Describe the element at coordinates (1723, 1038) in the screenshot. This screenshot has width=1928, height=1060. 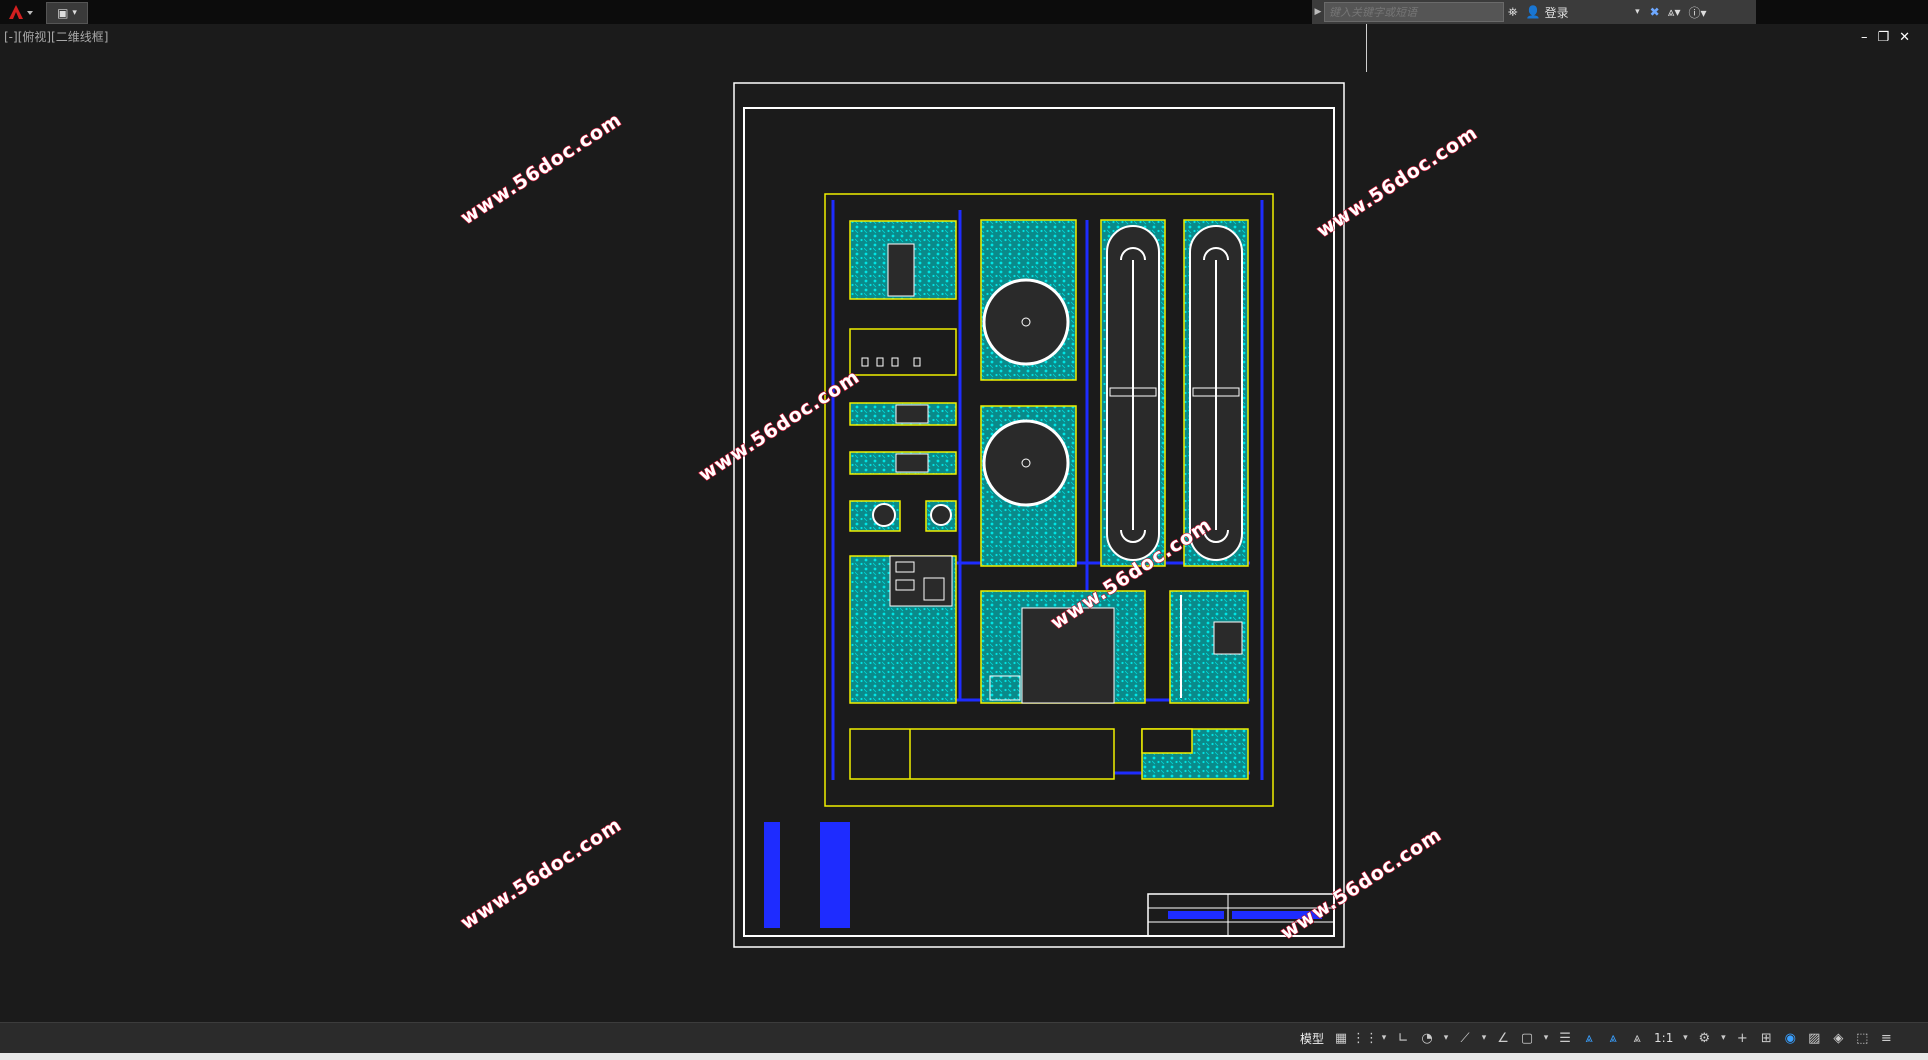
I see `workspace-dropdown-icon: ▾` at that location.